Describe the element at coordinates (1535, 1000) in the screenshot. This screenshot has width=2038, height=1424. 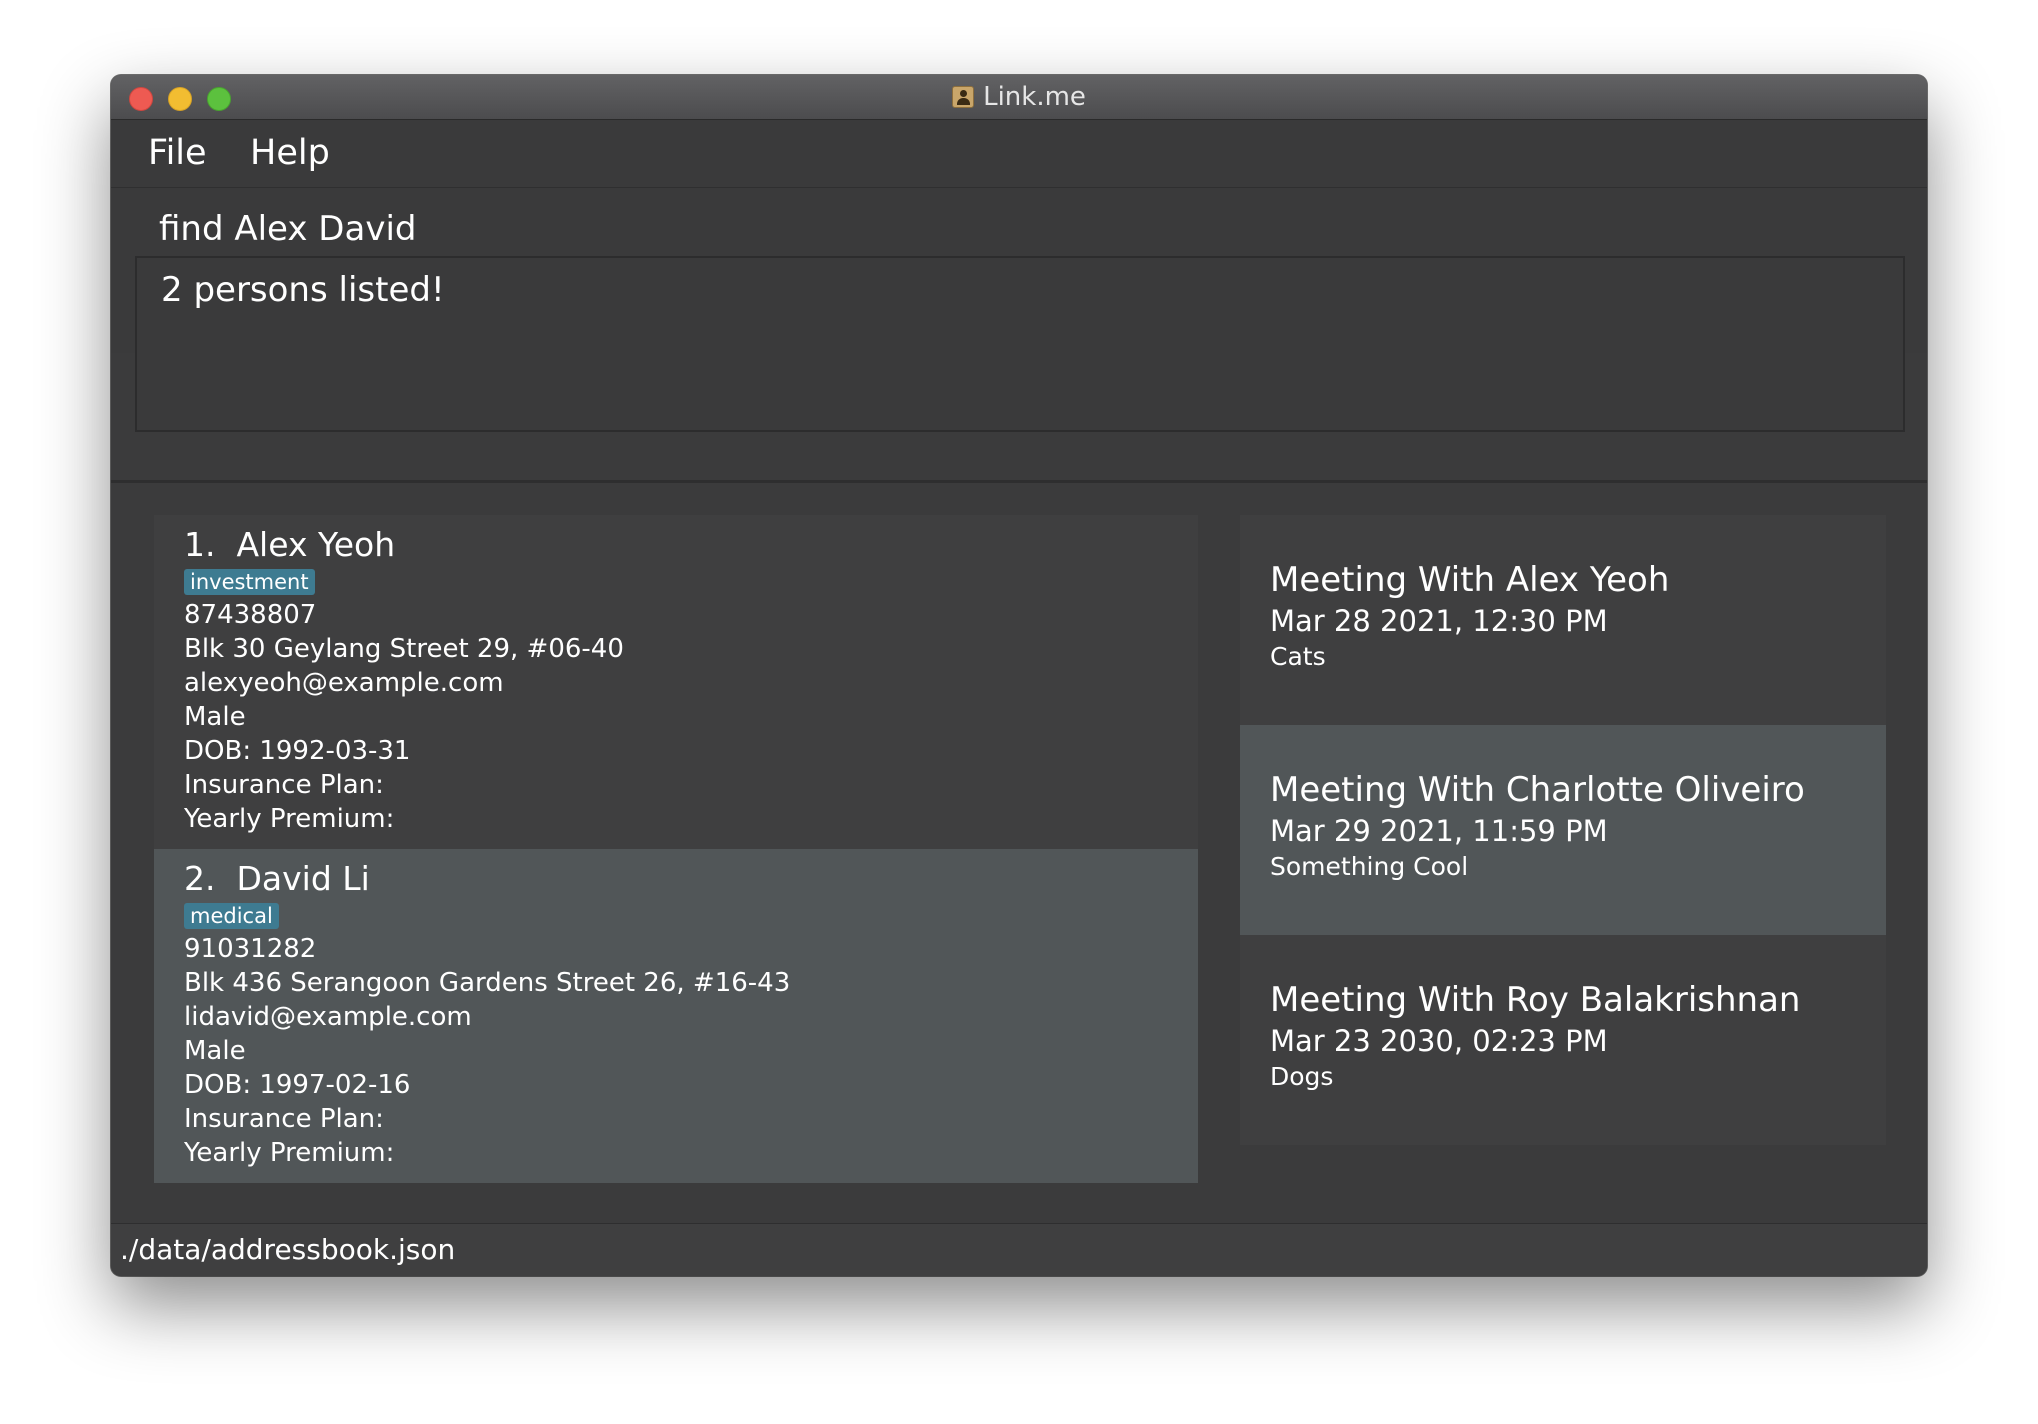
I see `meeting-title: Meeting With Roy Balakrishnan` at that location.